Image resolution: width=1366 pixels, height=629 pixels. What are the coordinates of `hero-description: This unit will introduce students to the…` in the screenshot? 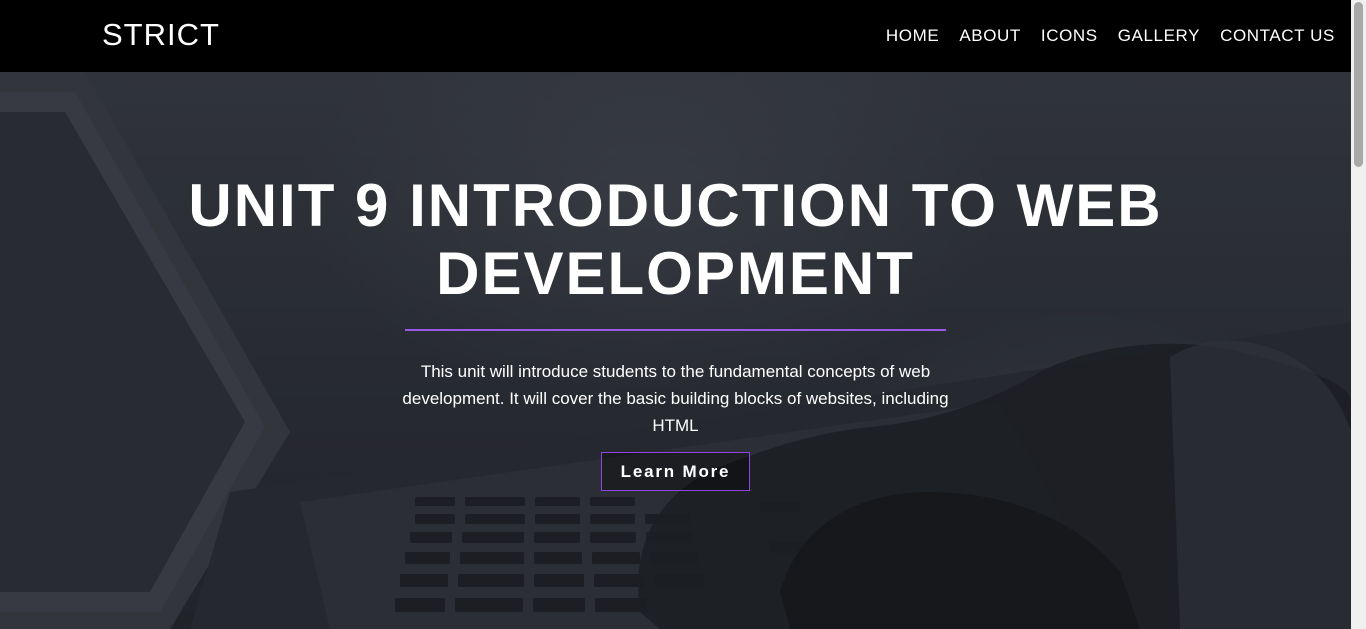 It's located at (675, 398).